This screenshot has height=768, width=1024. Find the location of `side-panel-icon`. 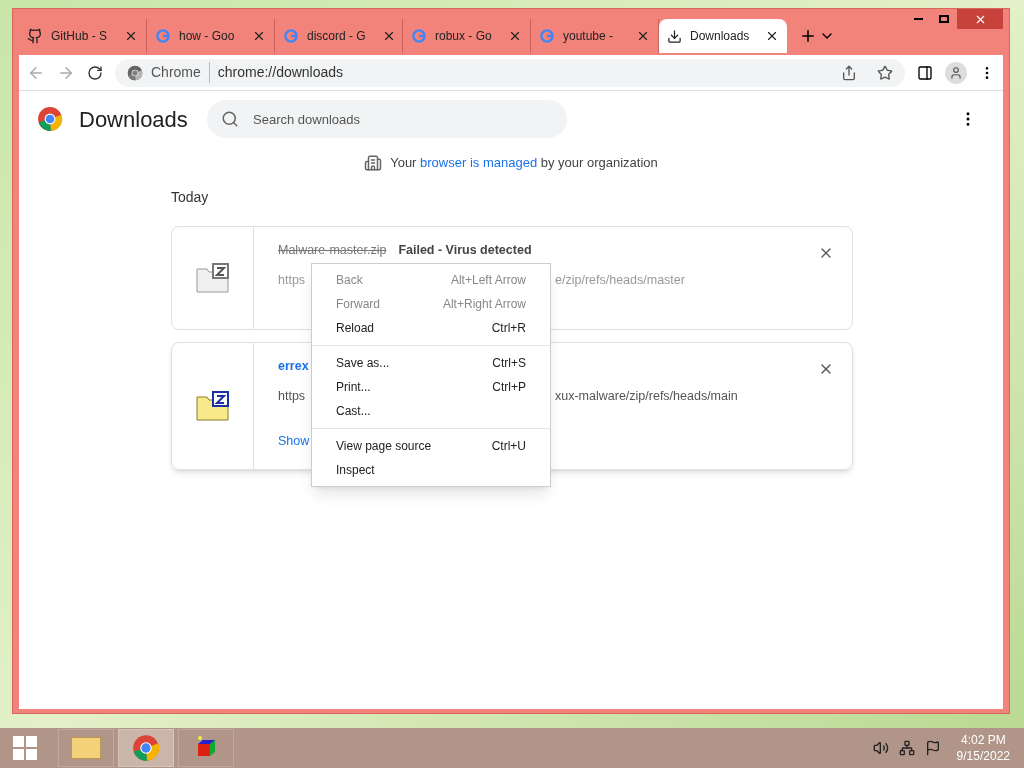

side-panel-icon is located at coordinates (925, 72).